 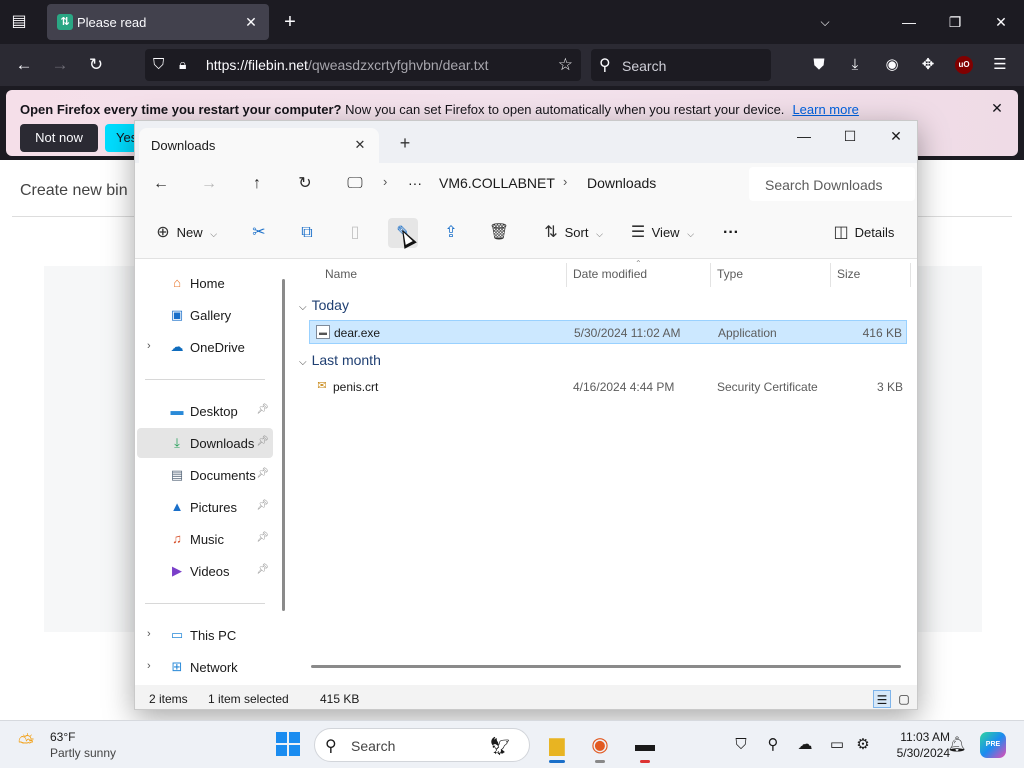 What do you see at coordinates (610, 274) in the screenshot?
I see `column-header-date: Date modified` at bounding box center [610, 274].